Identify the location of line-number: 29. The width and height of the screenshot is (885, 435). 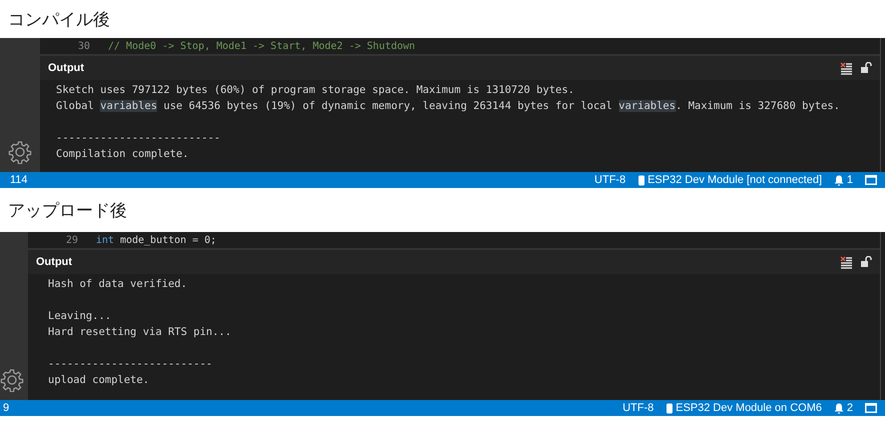
(71, 240).